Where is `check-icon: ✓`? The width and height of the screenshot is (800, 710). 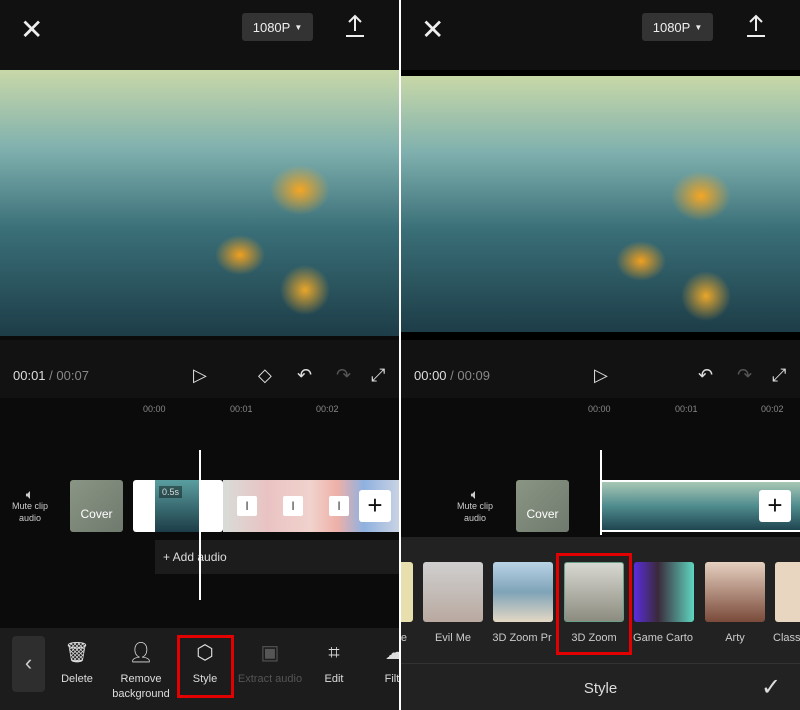 check-icon: ✓ is located at coordinates (771, 687).